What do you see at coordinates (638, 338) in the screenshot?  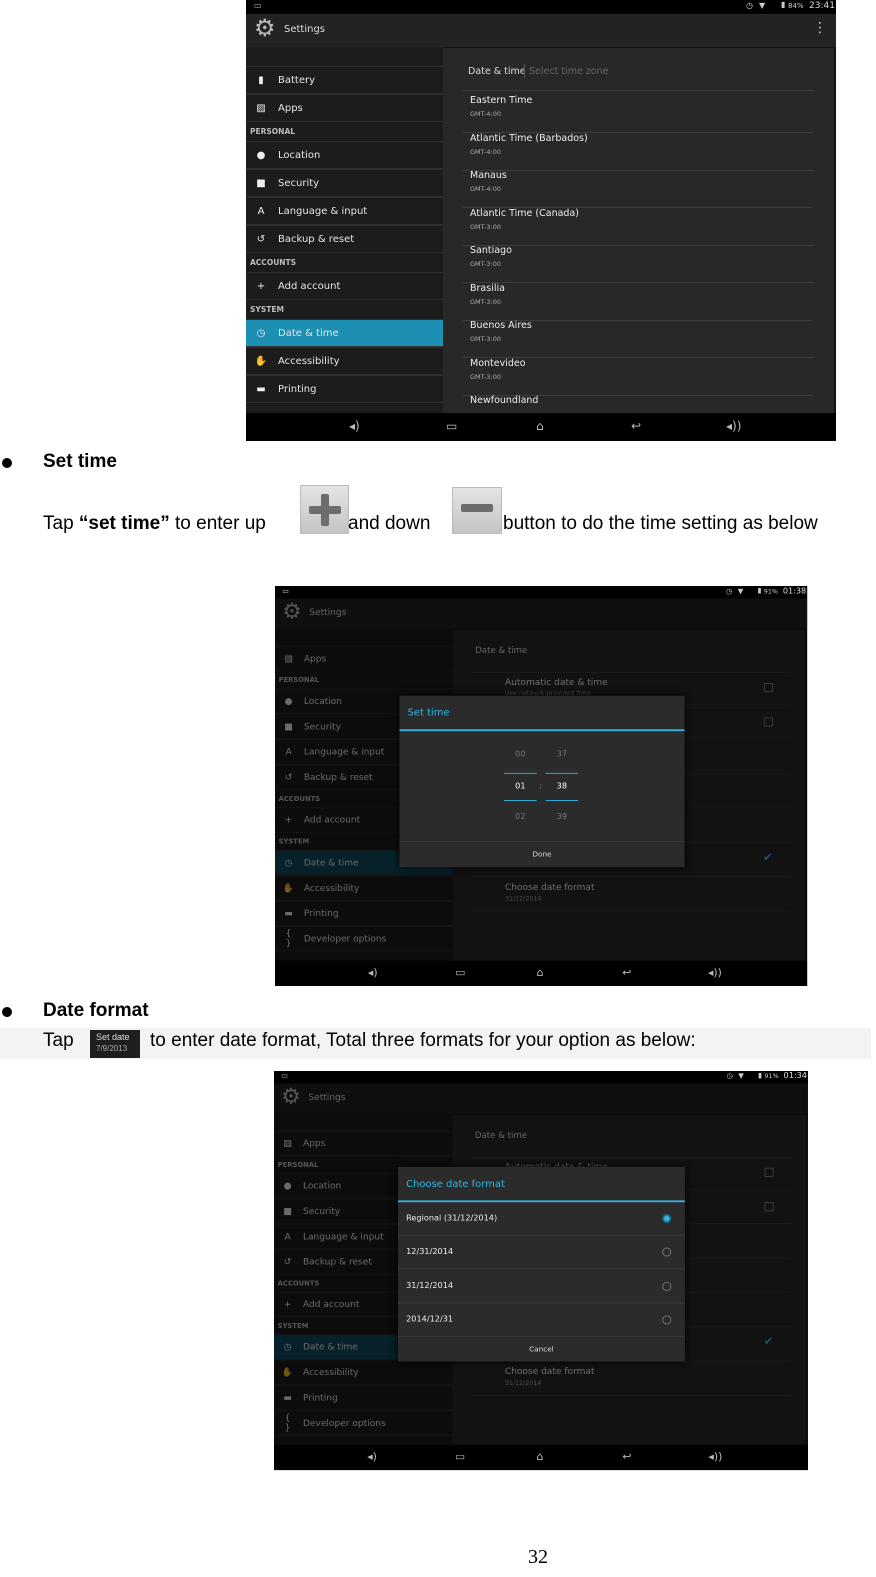 I see `timezone-list-item: Buenos Aires GMT-3:00` at bounding box center [638, 338].